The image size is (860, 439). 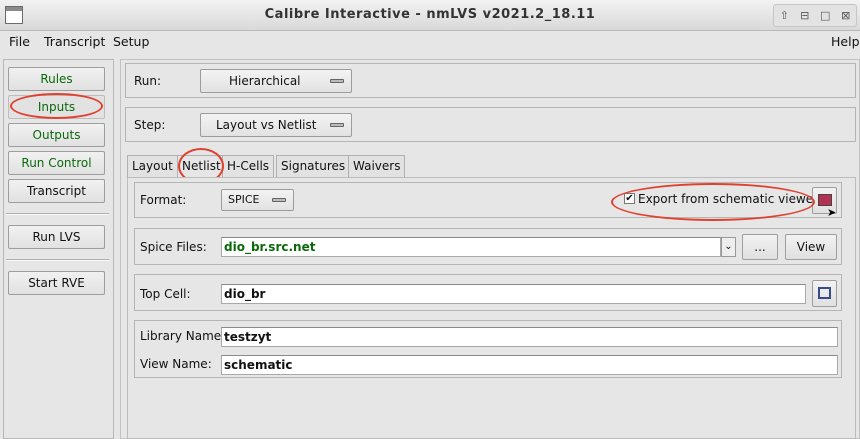 I want to click on run-select: Hierarchical, so click(x=276, y=81).